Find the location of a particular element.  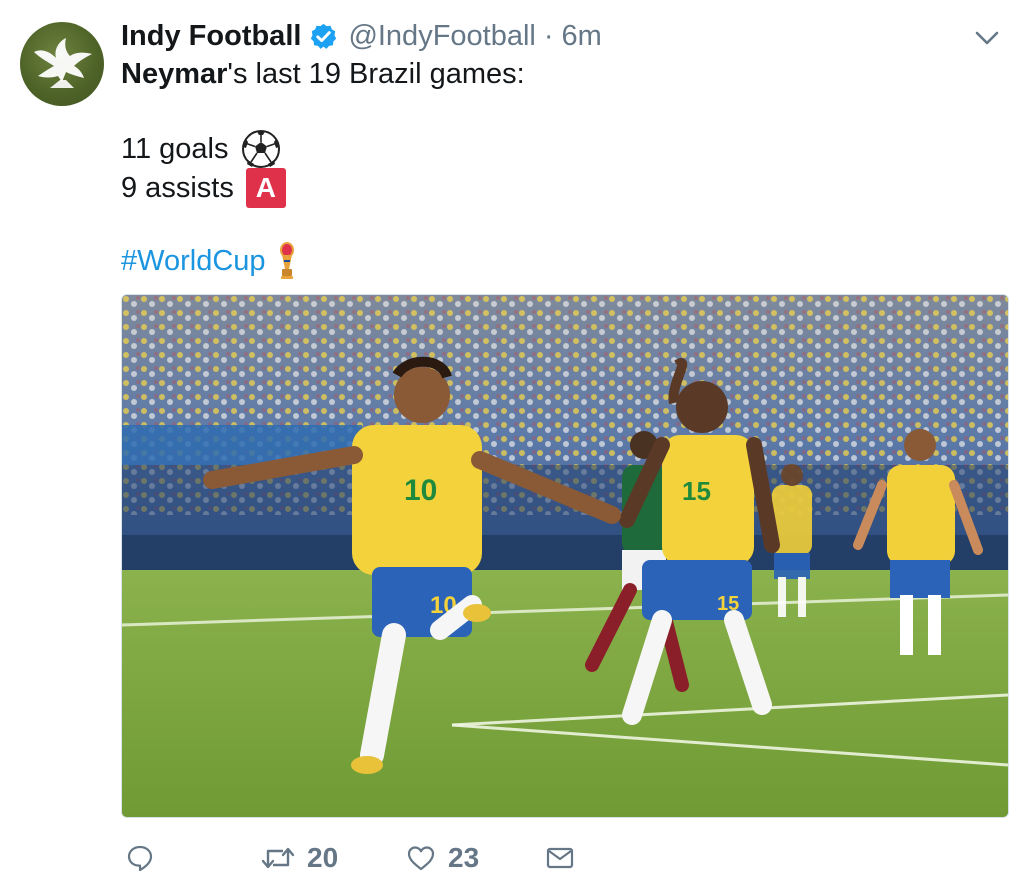

reply-icon is located at coordinates (140, 858).